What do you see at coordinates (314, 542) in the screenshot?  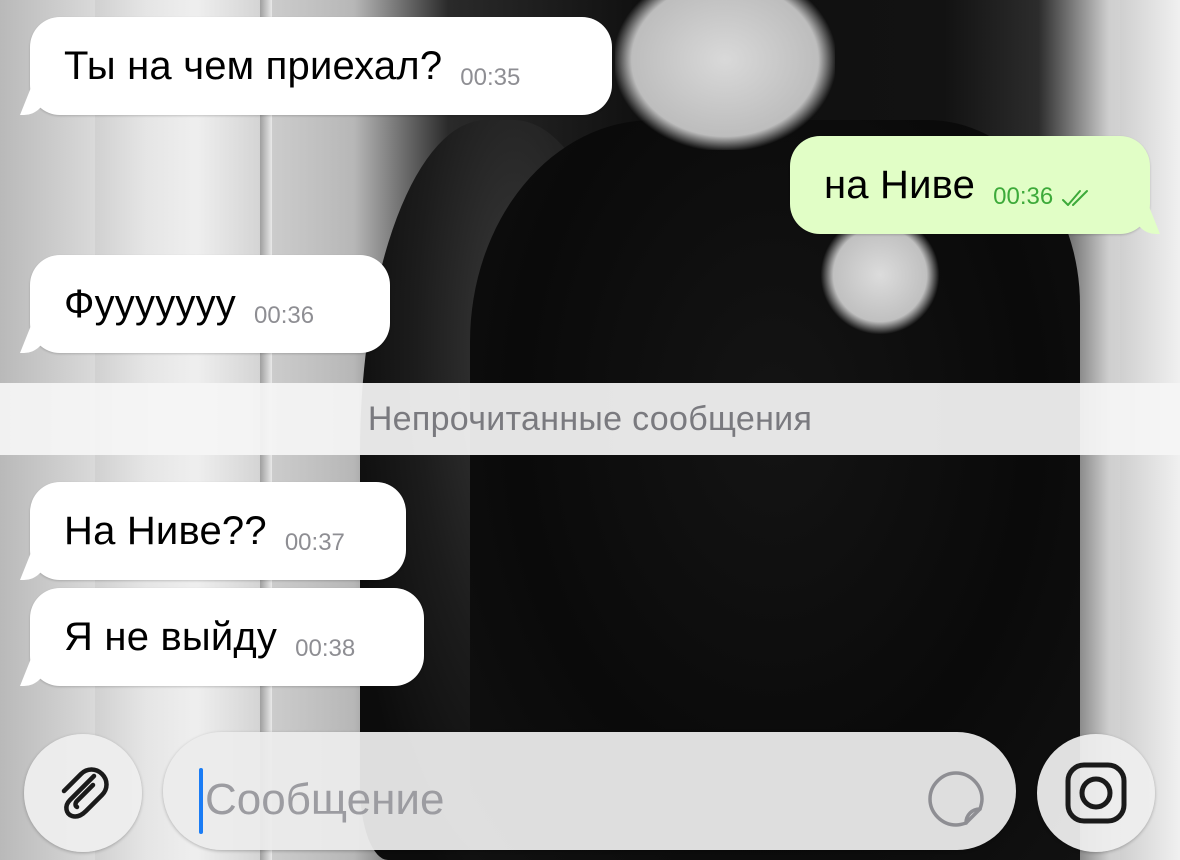 I see `message-time: 00:37` at bounding box center [314, 542].